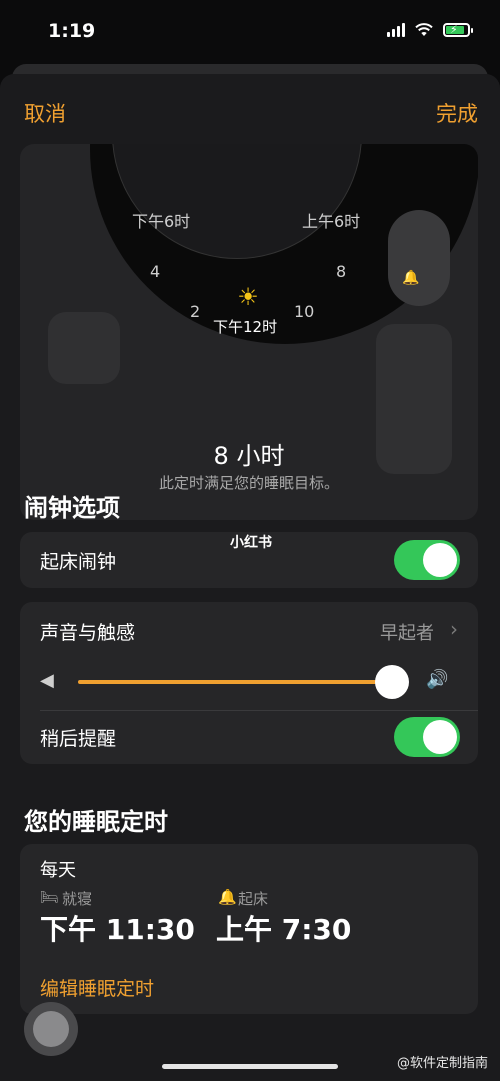 This screenshot has width=500, height=1081. I want to click on dial-label-noon: 下午12时, so click(245, 327).